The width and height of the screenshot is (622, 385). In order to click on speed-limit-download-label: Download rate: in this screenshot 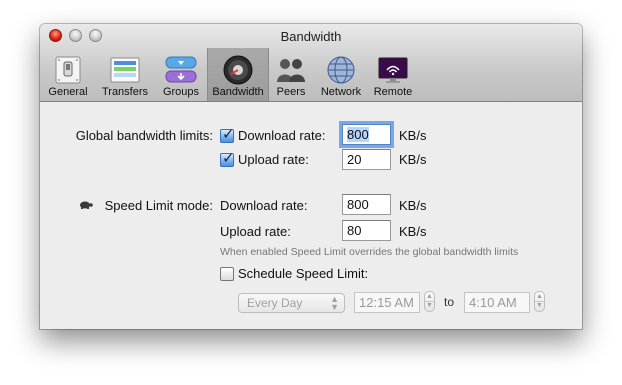, I will do `click(264, 205)`.